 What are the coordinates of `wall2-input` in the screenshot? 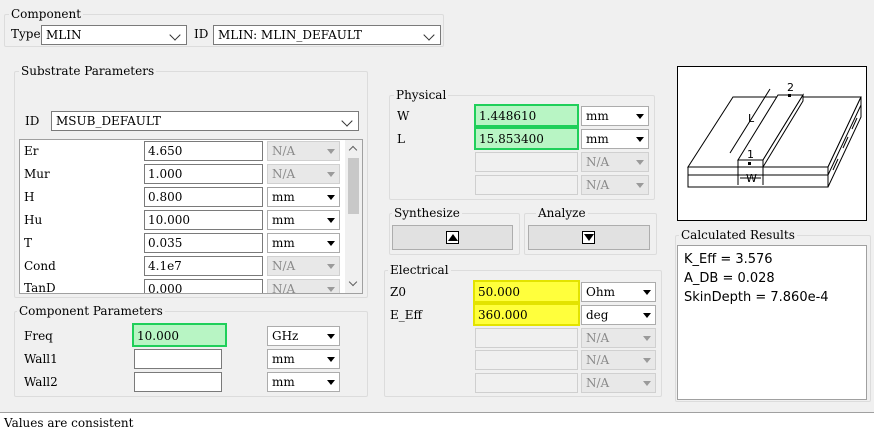 It's located at (178, 382).